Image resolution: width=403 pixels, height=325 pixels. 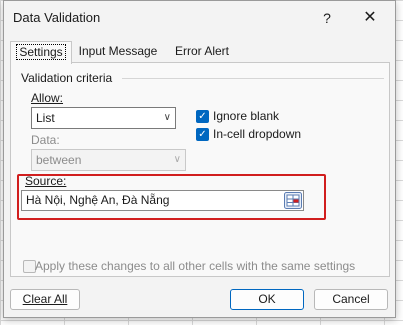 I want to click on in-cell-dropdown-checkbox: ✓, so click(x=202, y=134).